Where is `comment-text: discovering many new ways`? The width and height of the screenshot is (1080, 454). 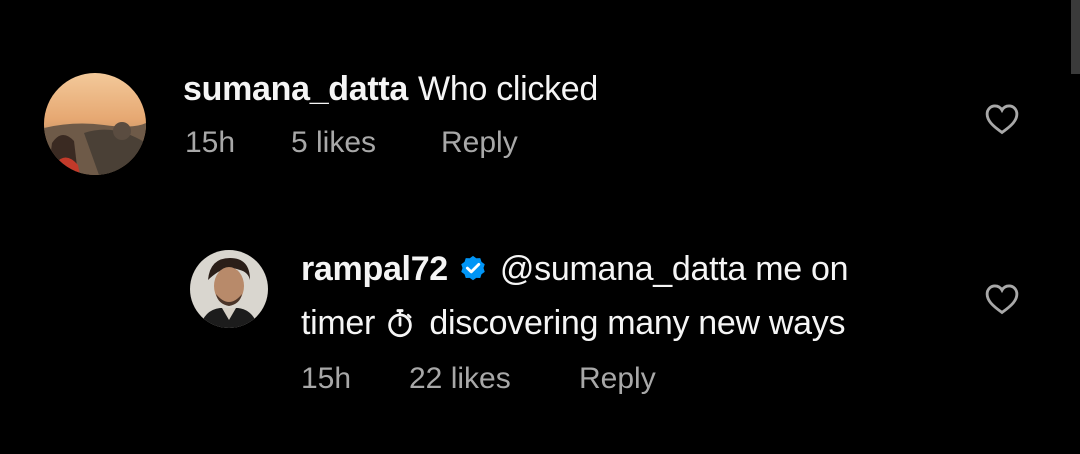 comment-text: discovering many new ways is located at coordinates (637, 323).